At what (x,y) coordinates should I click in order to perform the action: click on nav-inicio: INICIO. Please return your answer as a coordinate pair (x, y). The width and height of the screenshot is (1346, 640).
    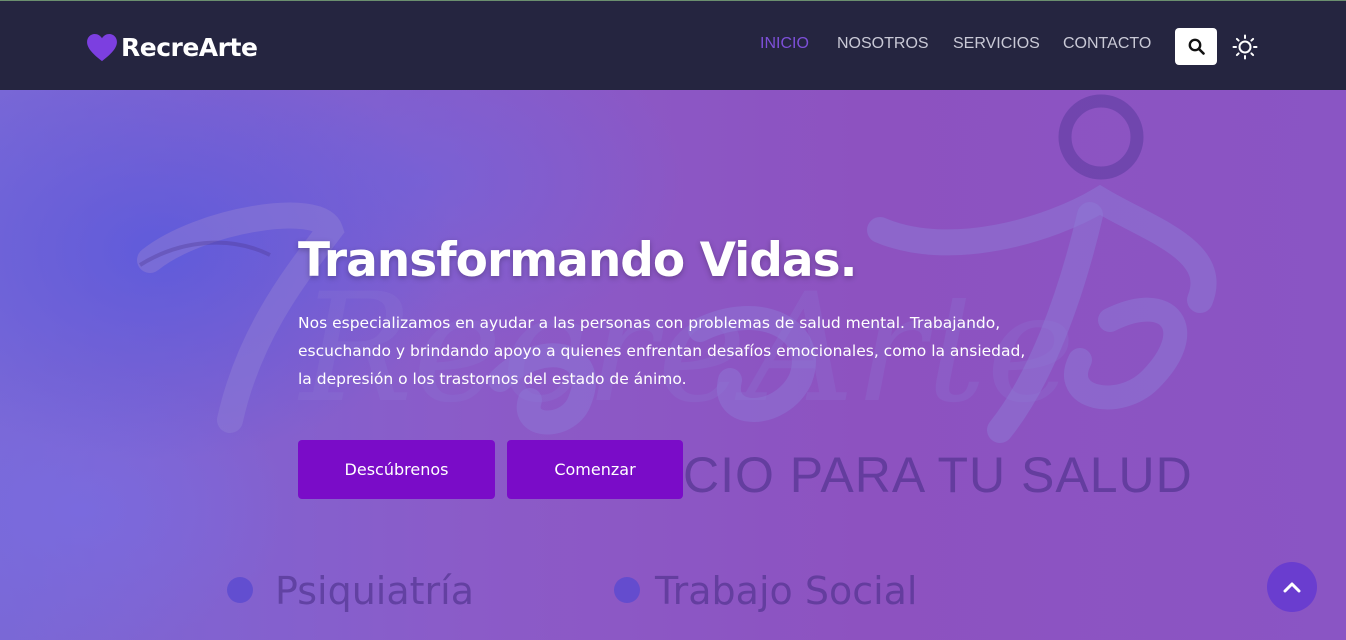
    Looking at the image, I should click on (784, 44).